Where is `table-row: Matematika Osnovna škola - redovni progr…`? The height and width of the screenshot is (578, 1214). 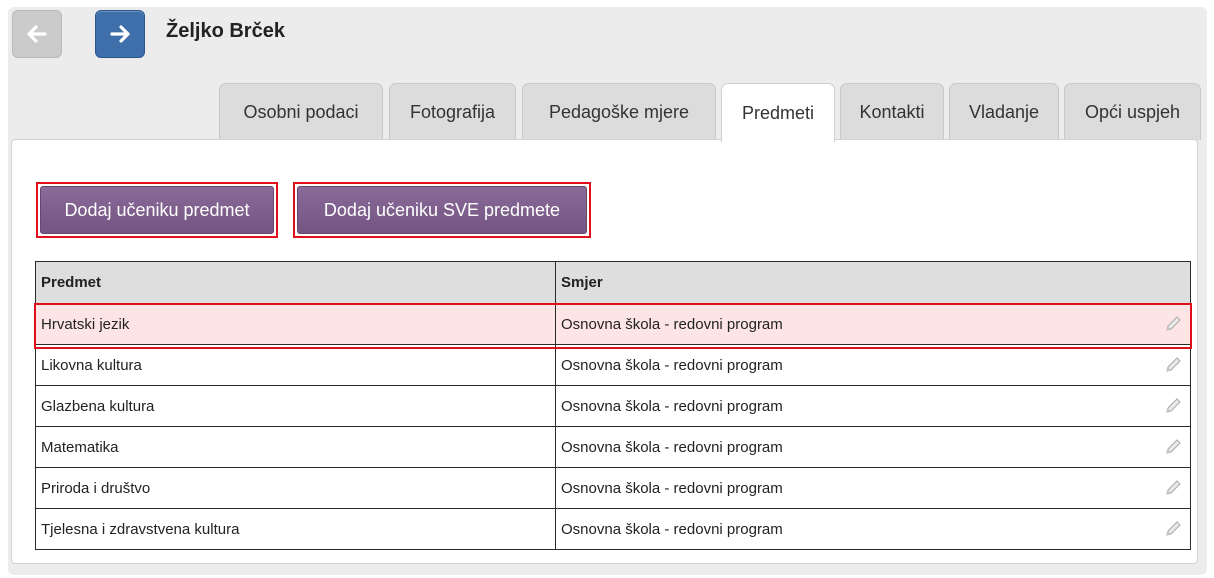 table-row: Matematika Osnovna škola - redovni progr… is located at coordinates (613, 447).